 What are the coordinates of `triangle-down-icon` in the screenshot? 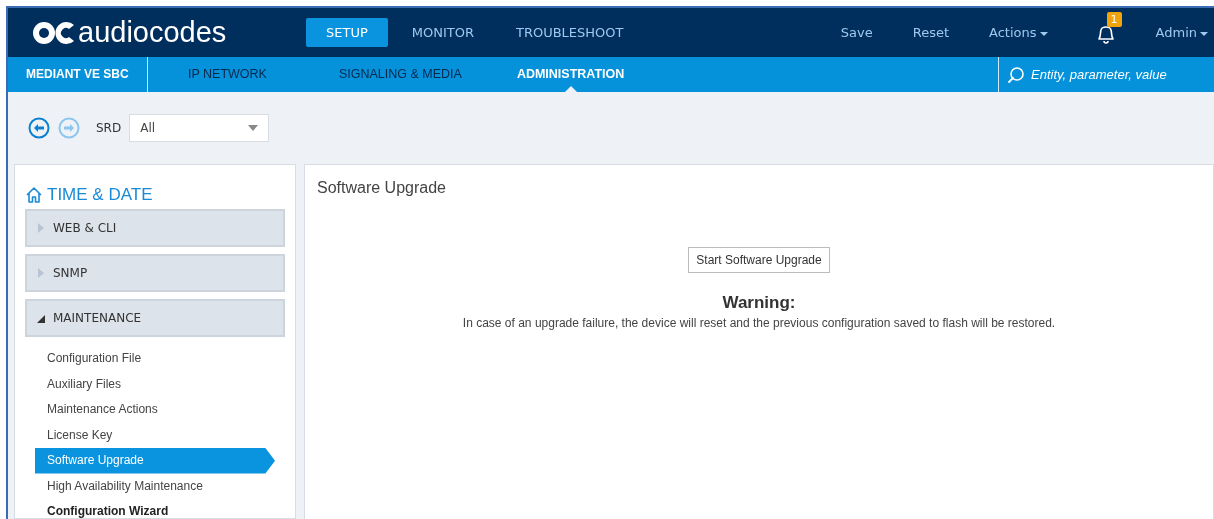 It's located at (41, 318).